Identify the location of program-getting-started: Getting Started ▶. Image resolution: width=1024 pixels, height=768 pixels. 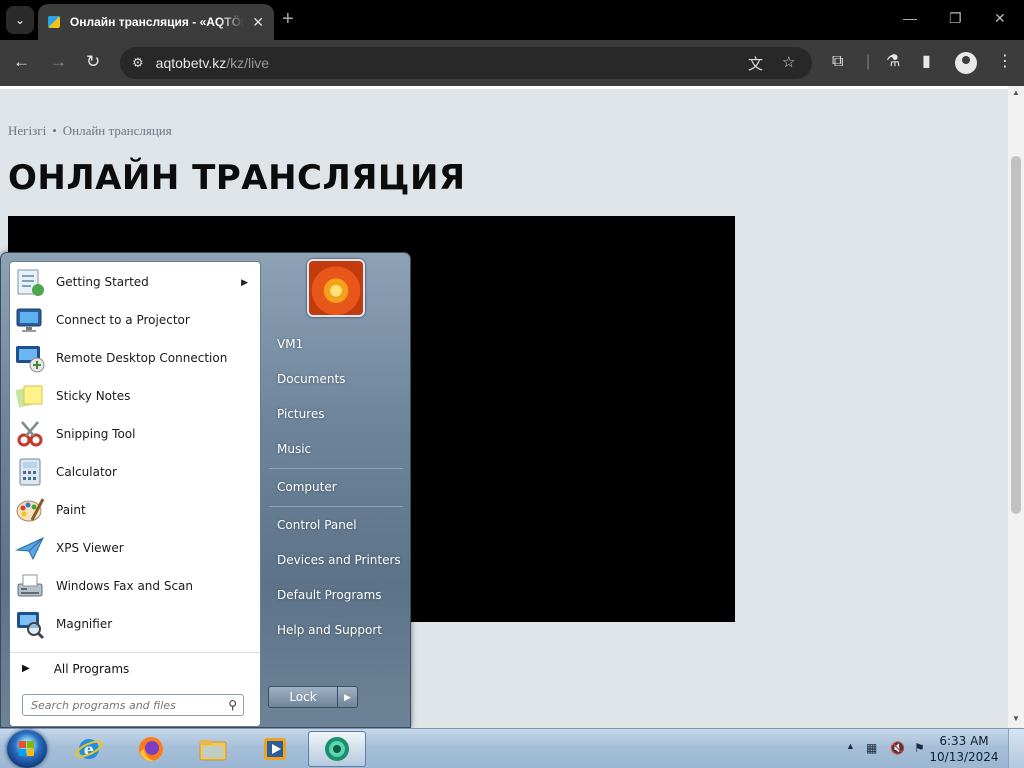
(135, 282).